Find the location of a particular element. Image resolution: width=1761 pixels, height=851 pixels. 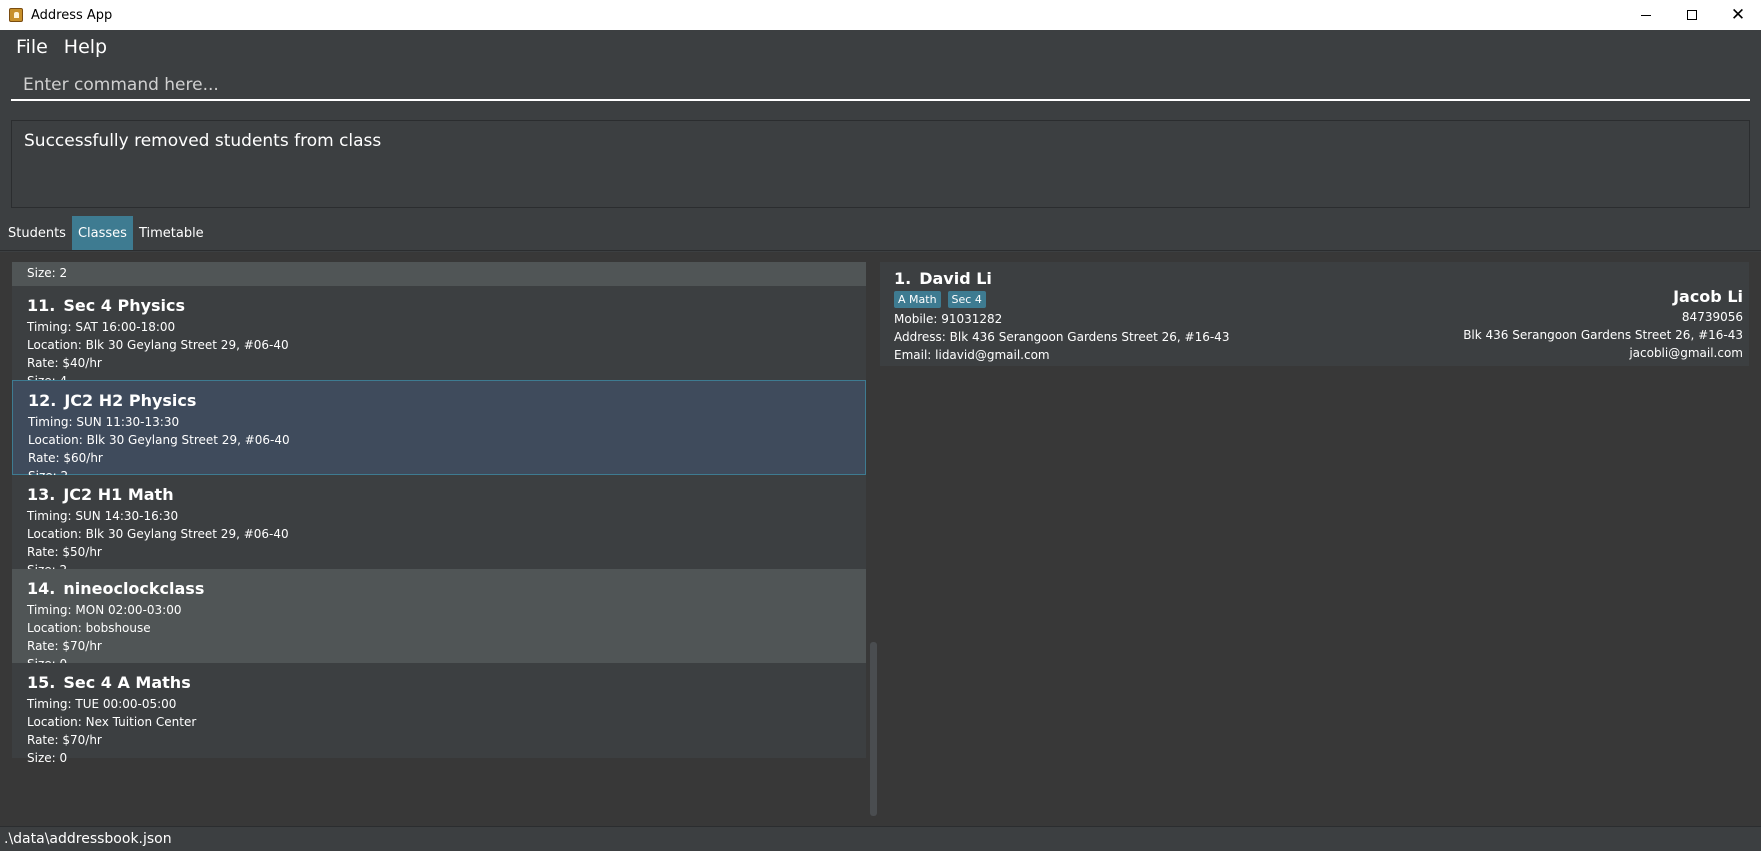

student-name: David Li is located at coordinates (955, 278).